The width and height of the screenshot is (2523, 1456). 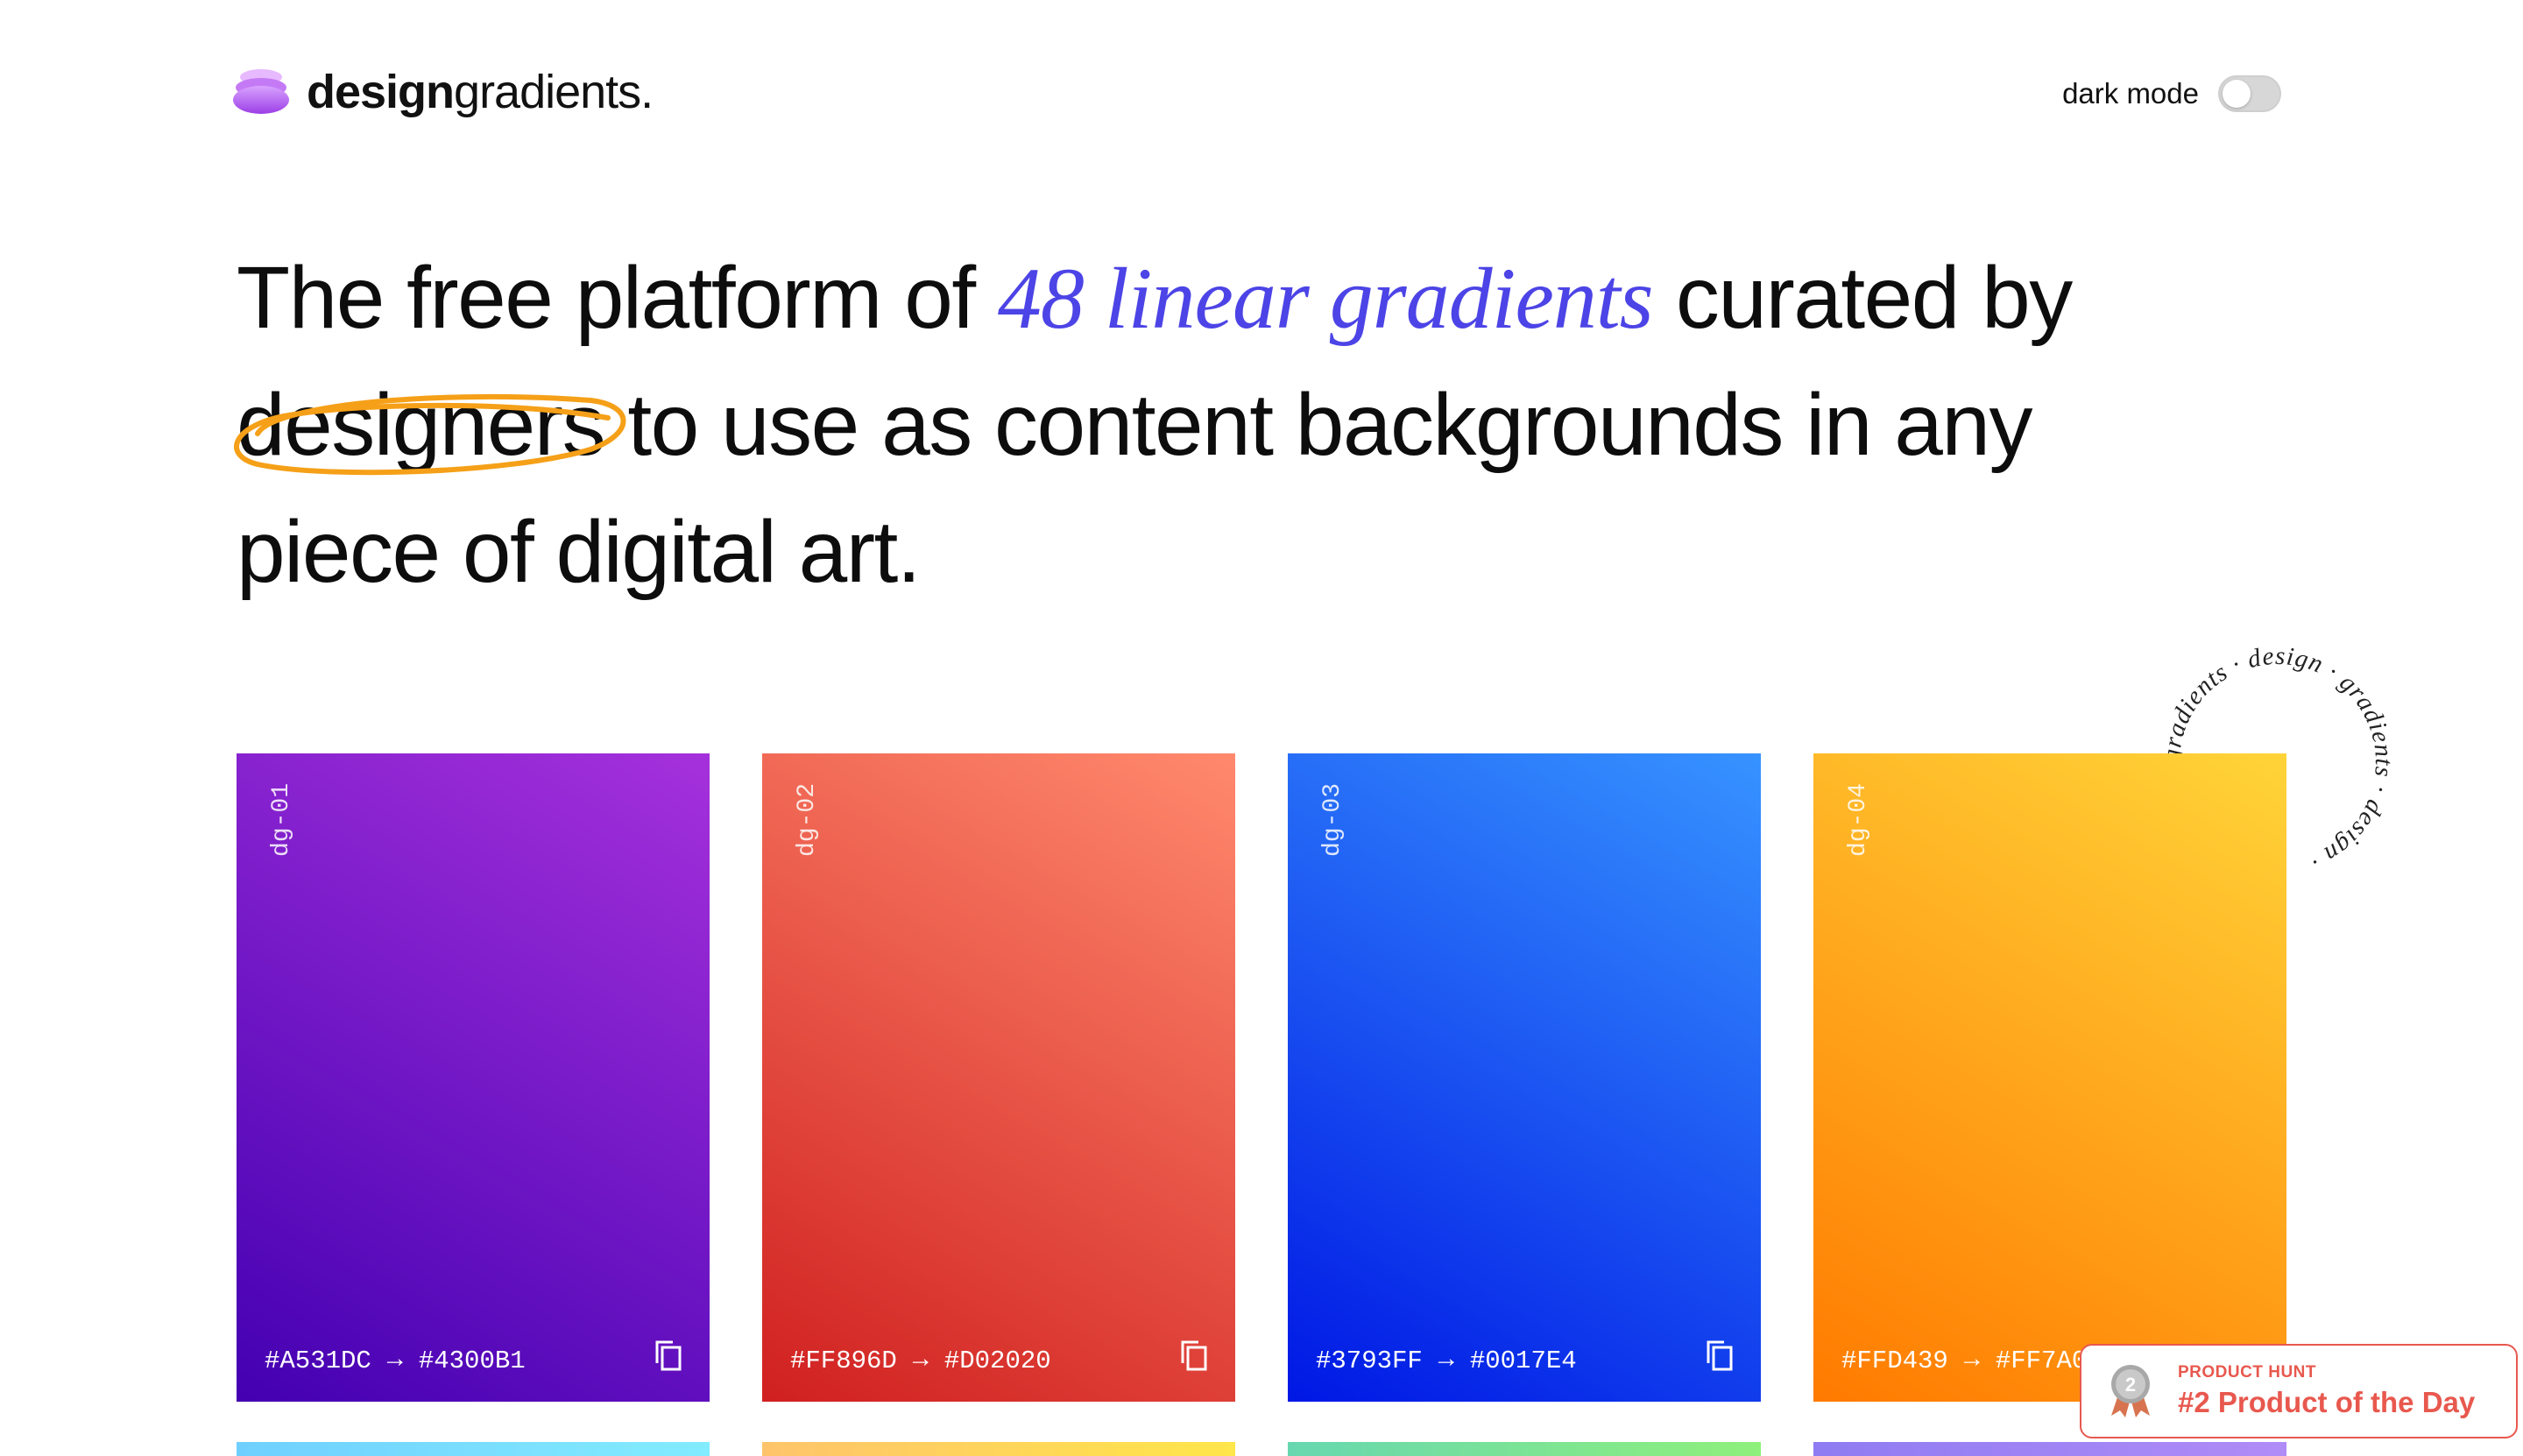 I want to click on gradient-card-2: dg-02 #FF896D → #D02020, so click(x=998, y=1077).